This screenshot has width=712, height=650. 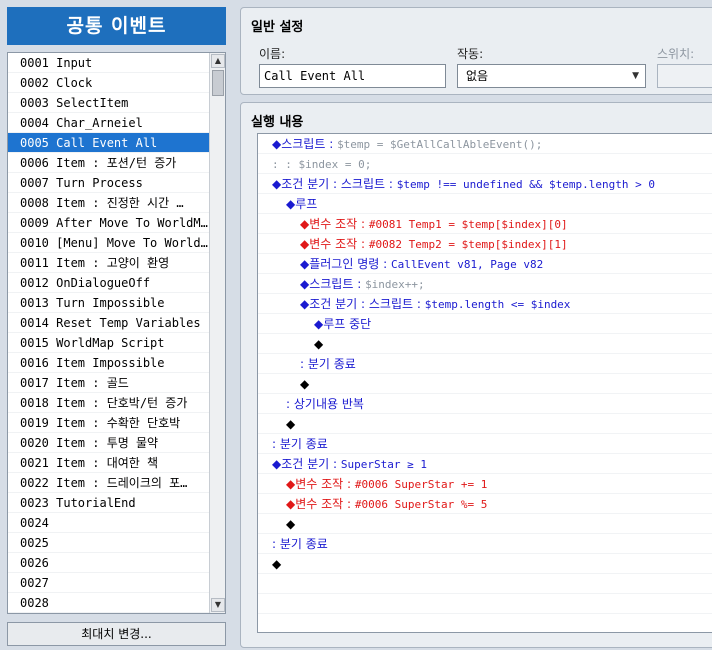 What do you see at coordinates (485, 324) in the screenshot?
I see `command-line: ◆루프 중단` at bounding box center [485, 324].